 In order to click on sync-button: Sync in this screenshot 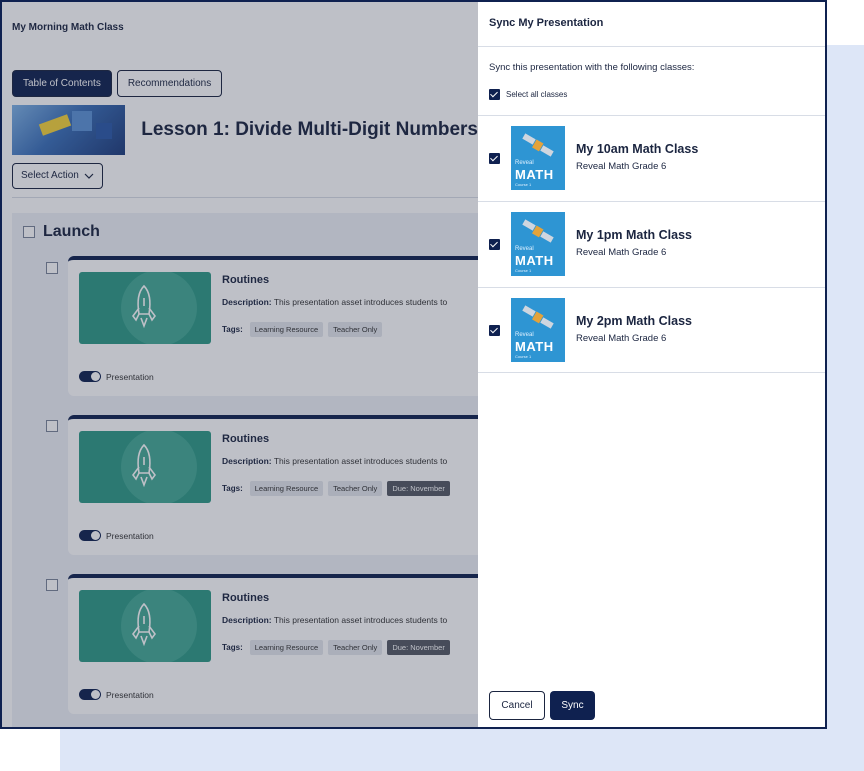, I will do `click(572, 705)`.